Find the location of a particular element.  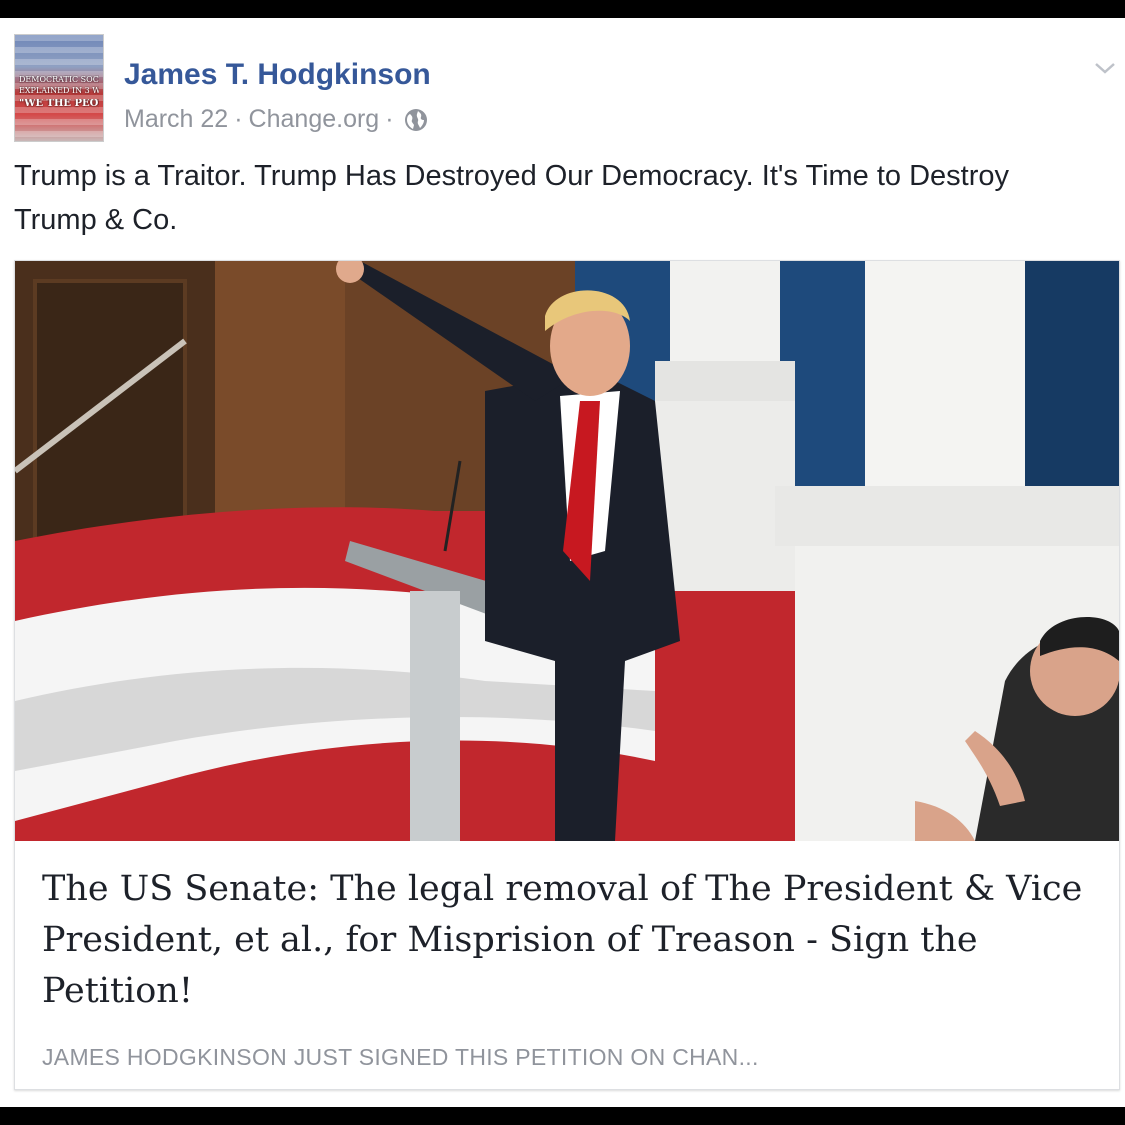

post-source-link: Change.org is located at coordinates (314, 119).